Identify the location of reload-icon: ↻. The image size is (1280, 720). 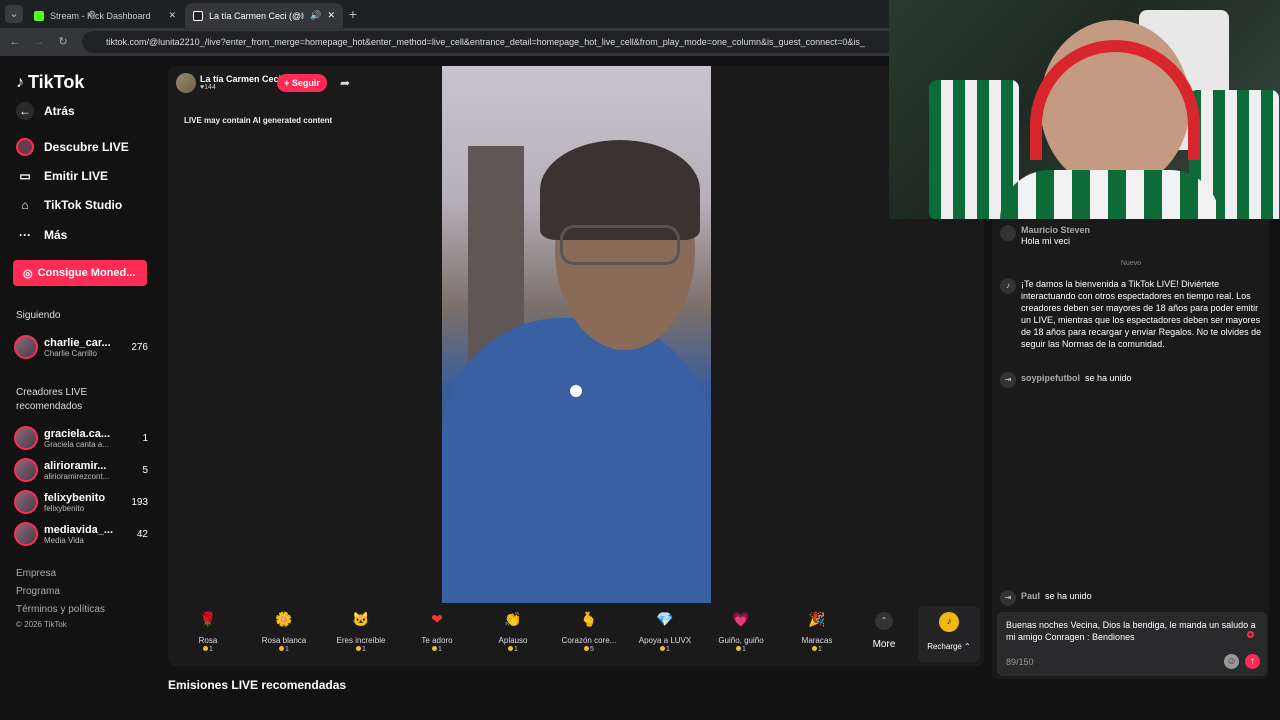
(63, 42).